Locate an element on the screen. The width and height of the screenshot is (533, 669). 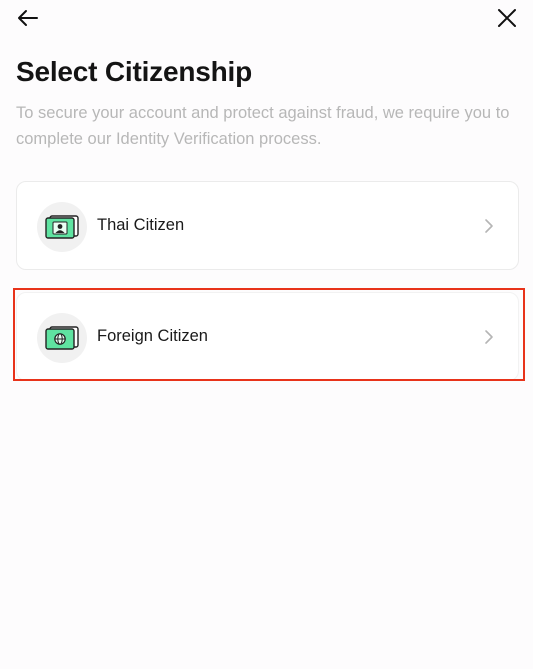
option-label: Foreign Citizen is located at coordinates (152, 336).